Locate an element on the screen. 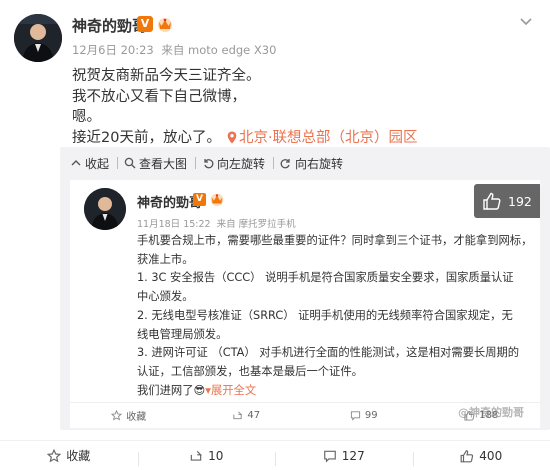 The height and width of the screenshot is (470, 550). viewer-toolbar: 收起 查看大图 向左旋转 向右旋转 is located at coordinates (305, 163).